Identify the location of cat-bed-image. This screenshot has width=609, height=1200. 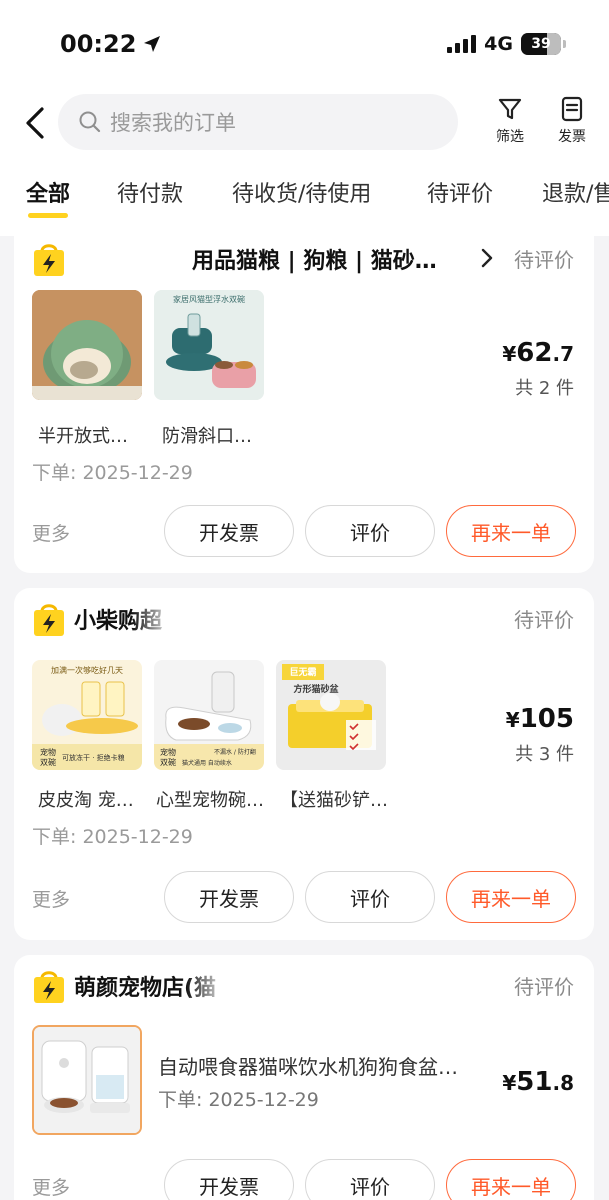
(87, 345).